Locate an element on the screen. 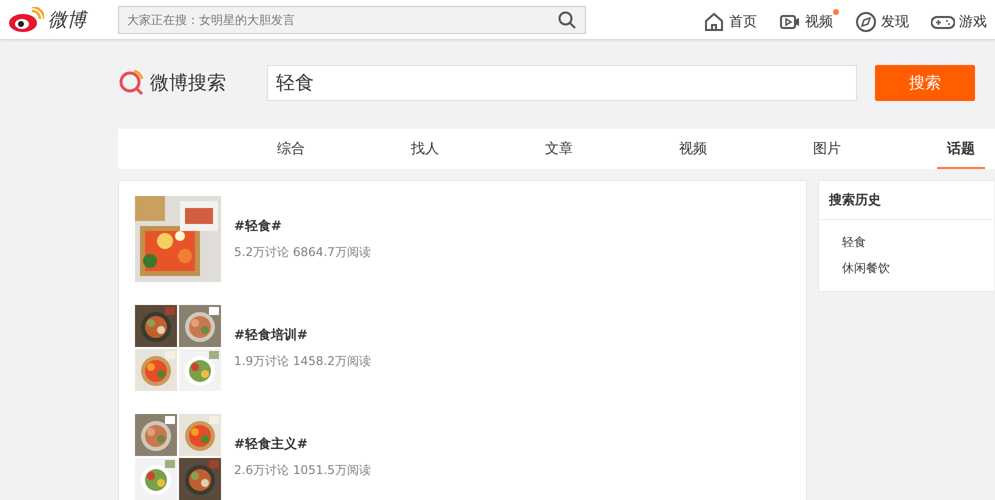 This screenshot has width=995, height=500. query-field: 轻食 is located at coordinates (562, 83).